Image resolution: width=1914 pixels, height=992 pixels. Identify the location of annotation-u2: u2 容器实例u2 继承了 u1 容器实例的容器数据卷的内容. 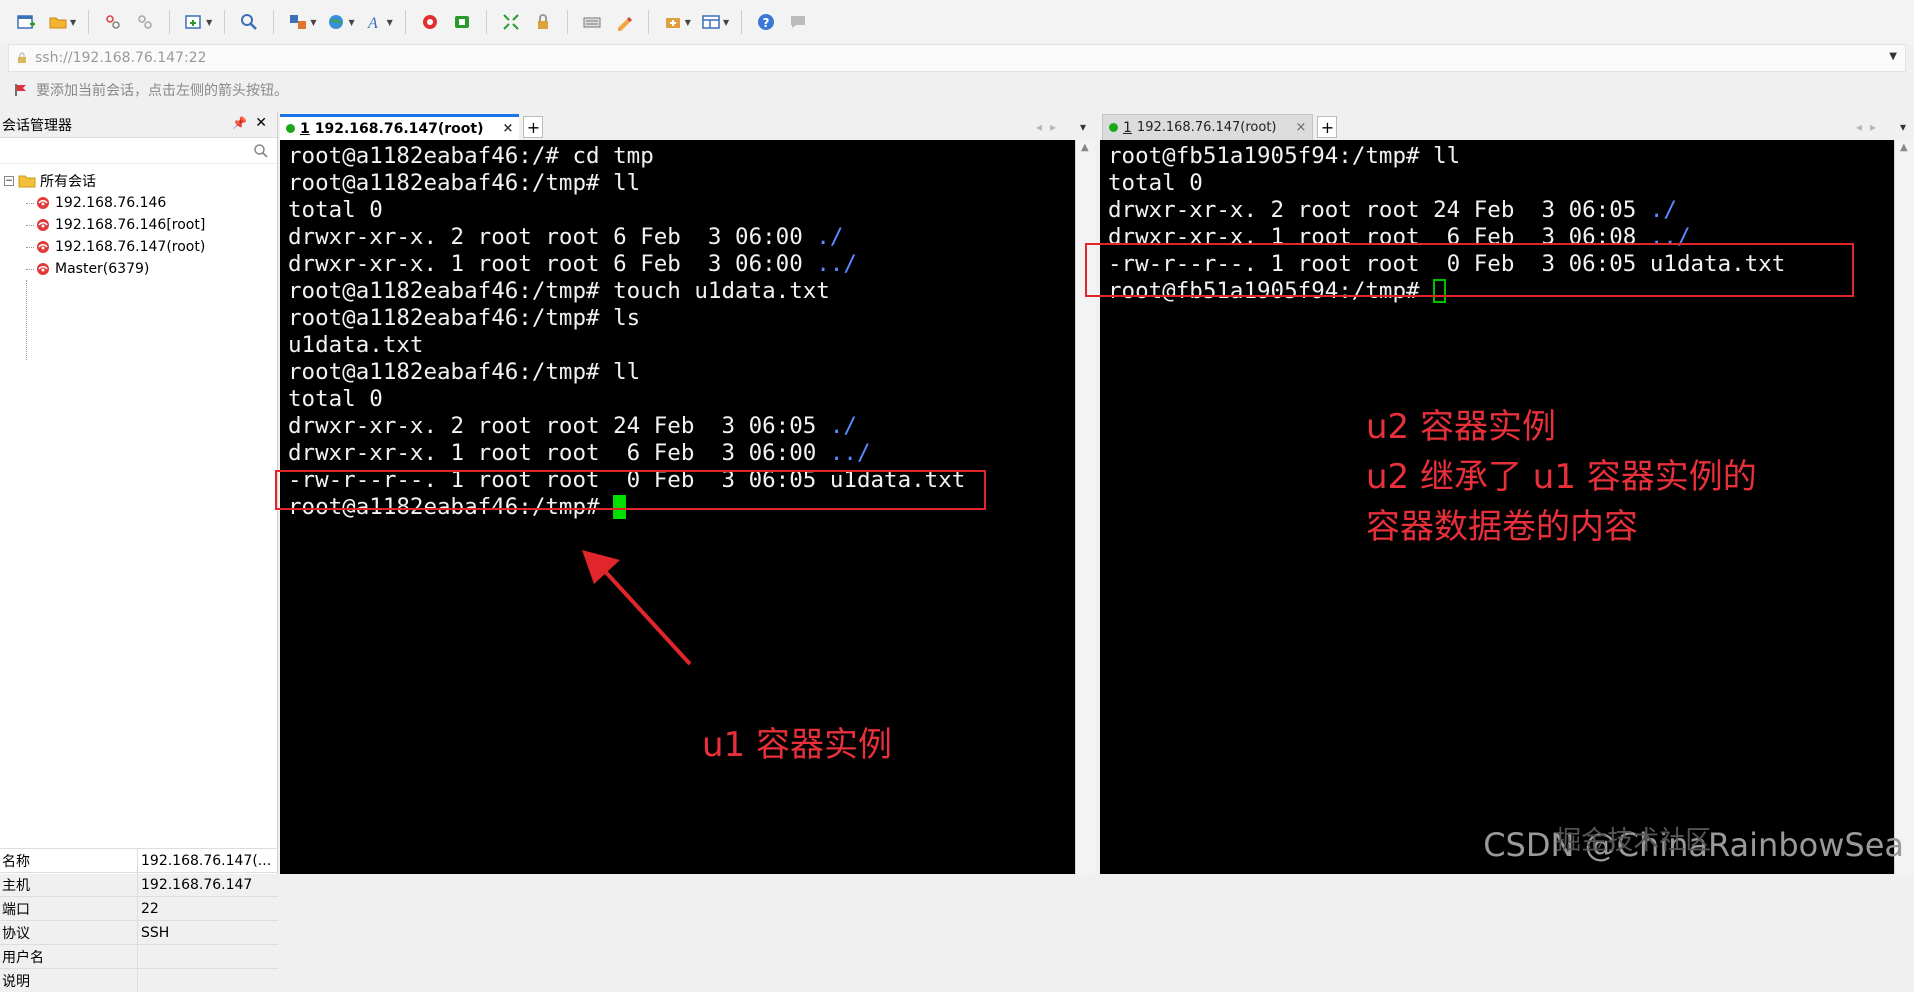
(1561, 477).